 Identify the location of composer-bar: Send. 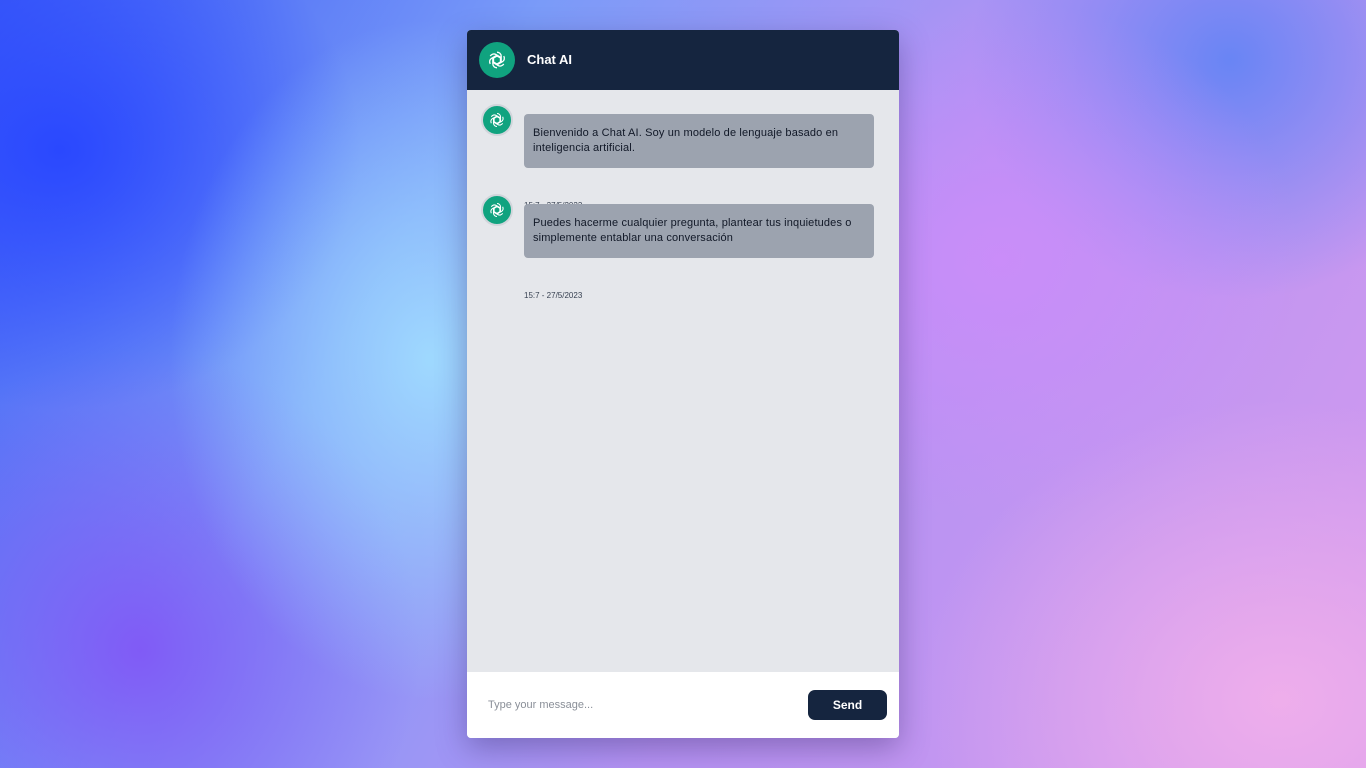
(683, 705).